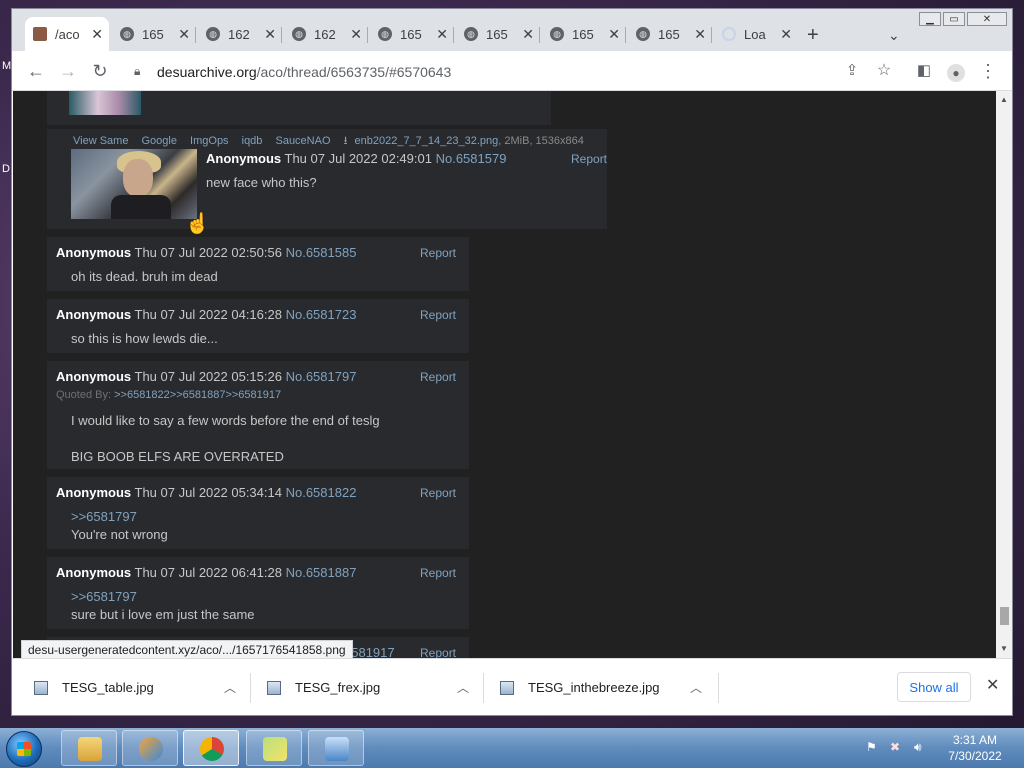 The height and width of the screenshot is (768, 1024). What do you see at coordinates (159, 141) in the screenshot?
I see `file-link-google: Google` at bounding box center [159, 141].